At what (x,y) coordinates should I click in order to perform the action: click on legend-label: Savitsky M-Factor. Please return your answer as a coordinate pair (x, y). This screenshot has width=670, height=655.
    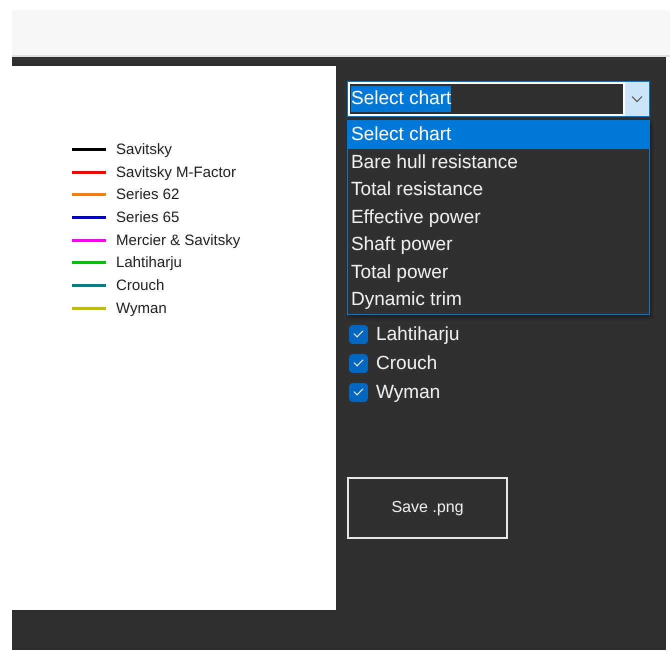
    Looking at the image, I should click on (176, 172).